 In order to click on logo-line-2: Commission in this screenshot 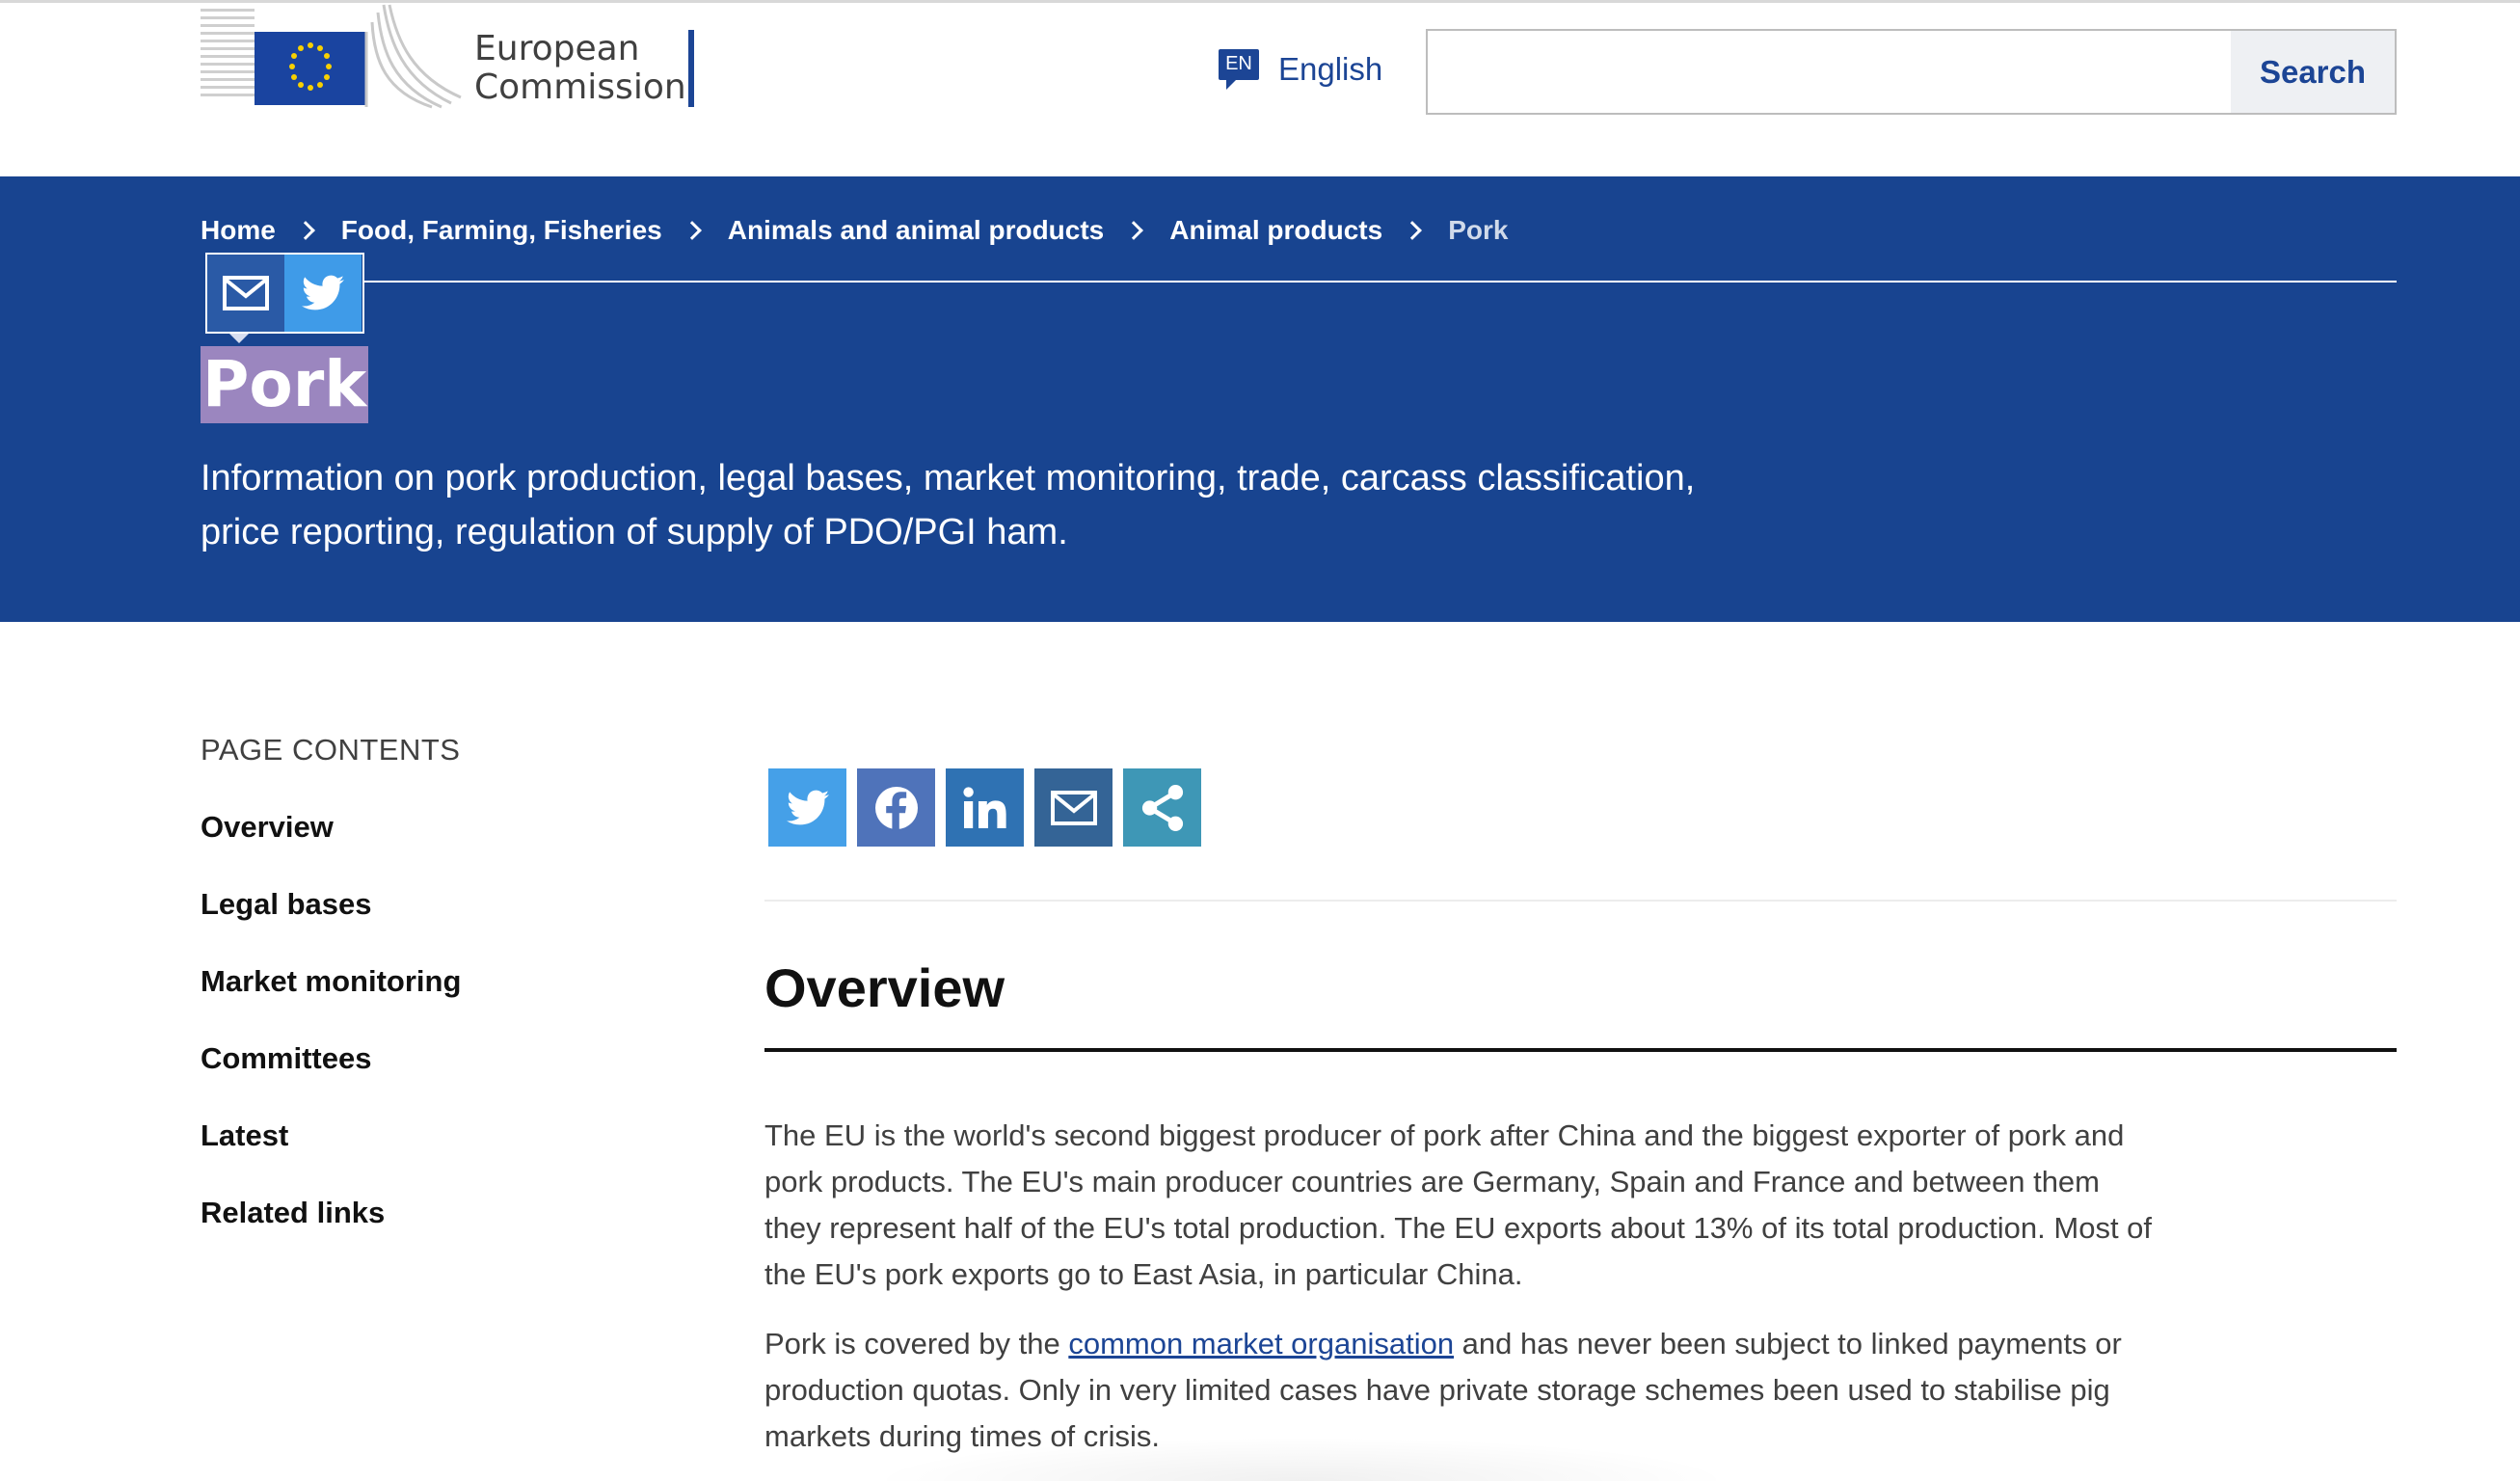, I will do `click(580, 87)`.